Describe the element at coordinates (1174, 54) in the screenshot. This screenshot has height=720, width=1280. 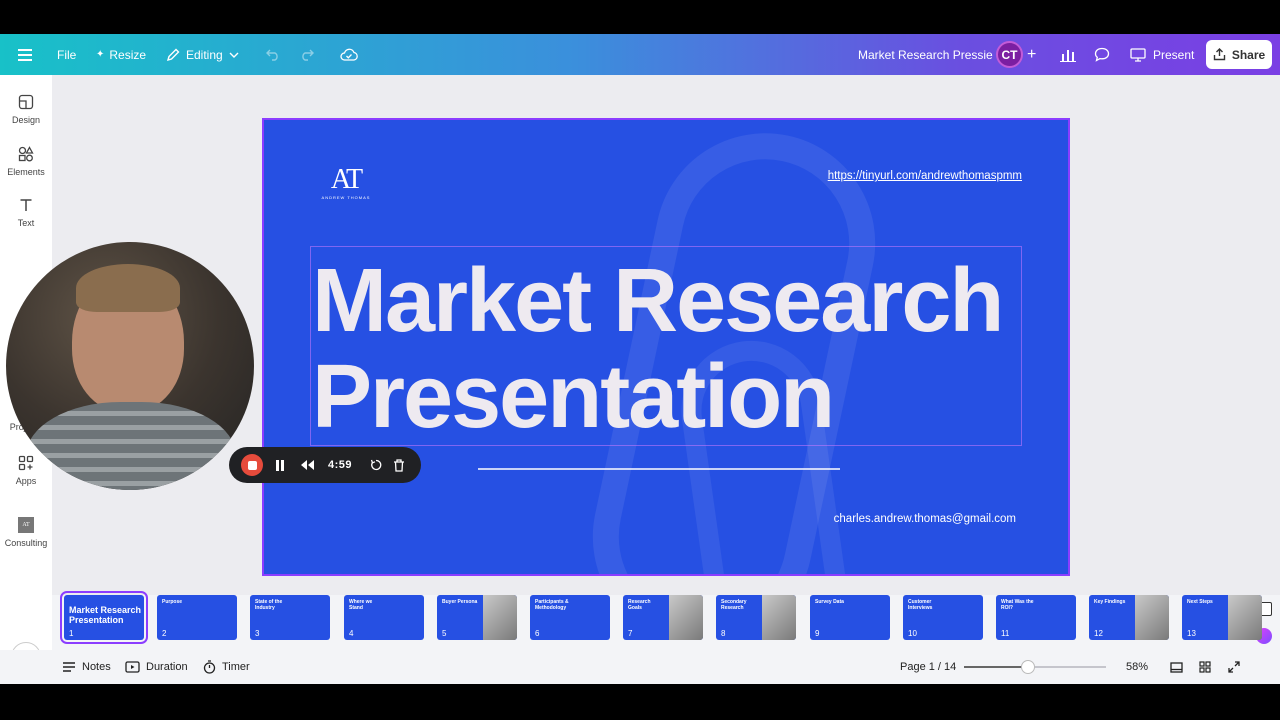
I see `present-label: Present` at that location.